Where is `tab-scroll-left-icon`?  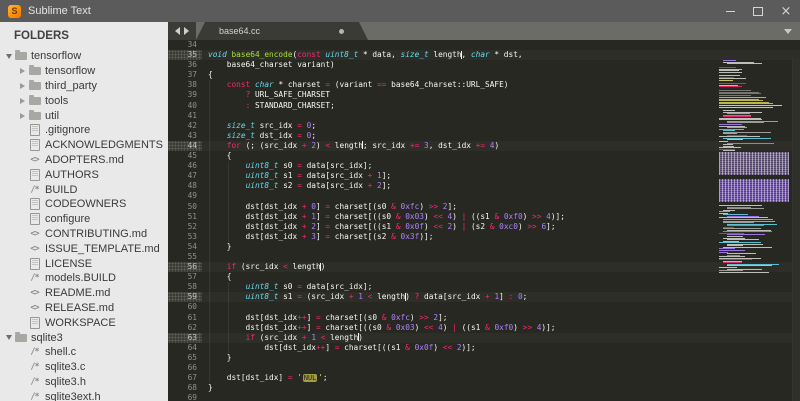 tab-scroll-left-icon is located at coordinates (177, 31).